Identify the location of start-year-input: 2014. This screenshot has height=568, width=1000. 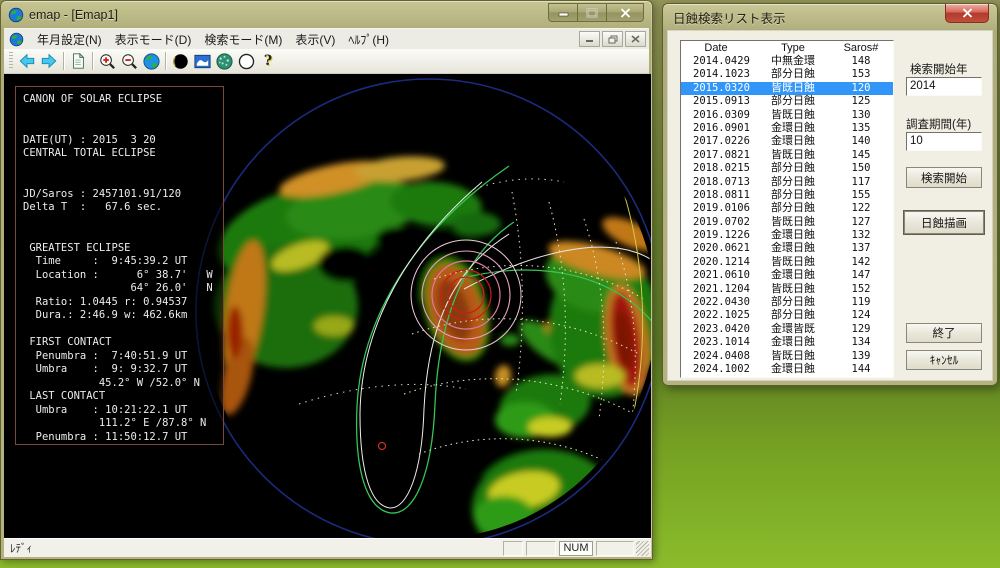
(944, 86).